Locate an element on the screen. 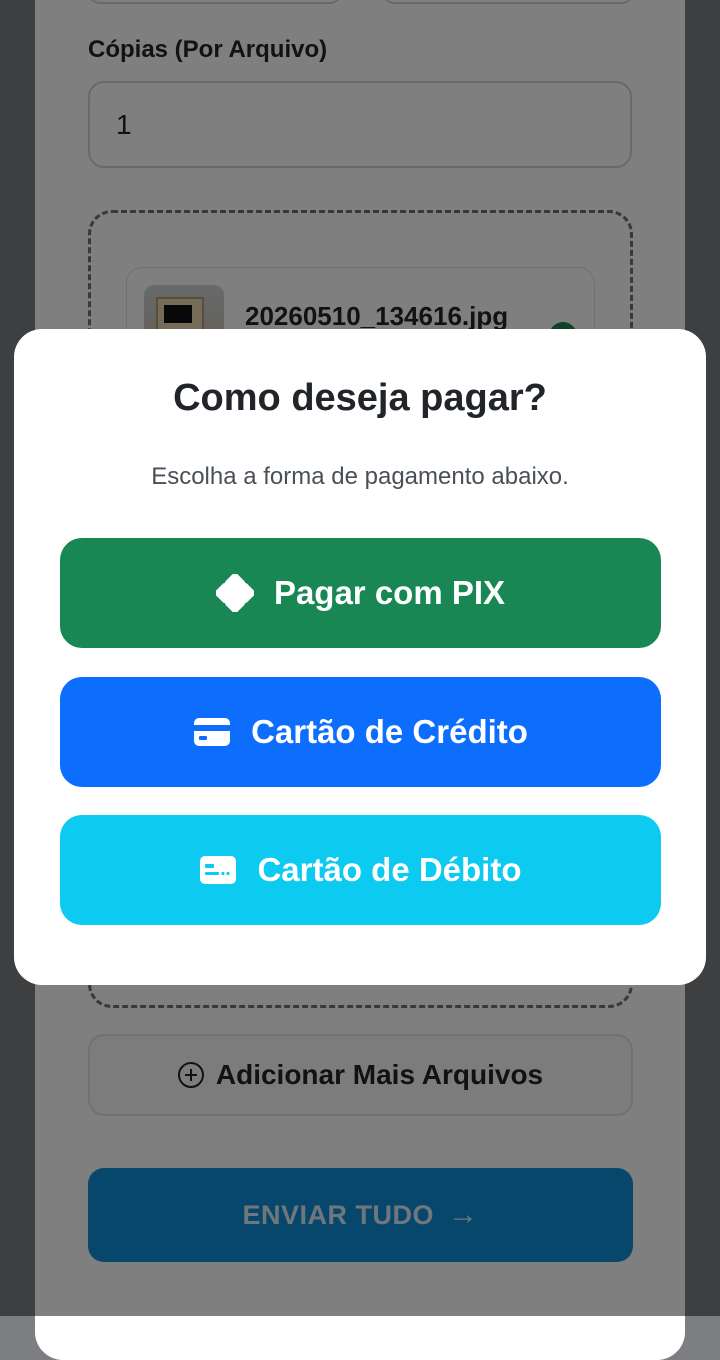 The height and width of the screenshot is (1360, 720). pay-pix-label: Pagar com PIX is located at coordinates (389, 592).